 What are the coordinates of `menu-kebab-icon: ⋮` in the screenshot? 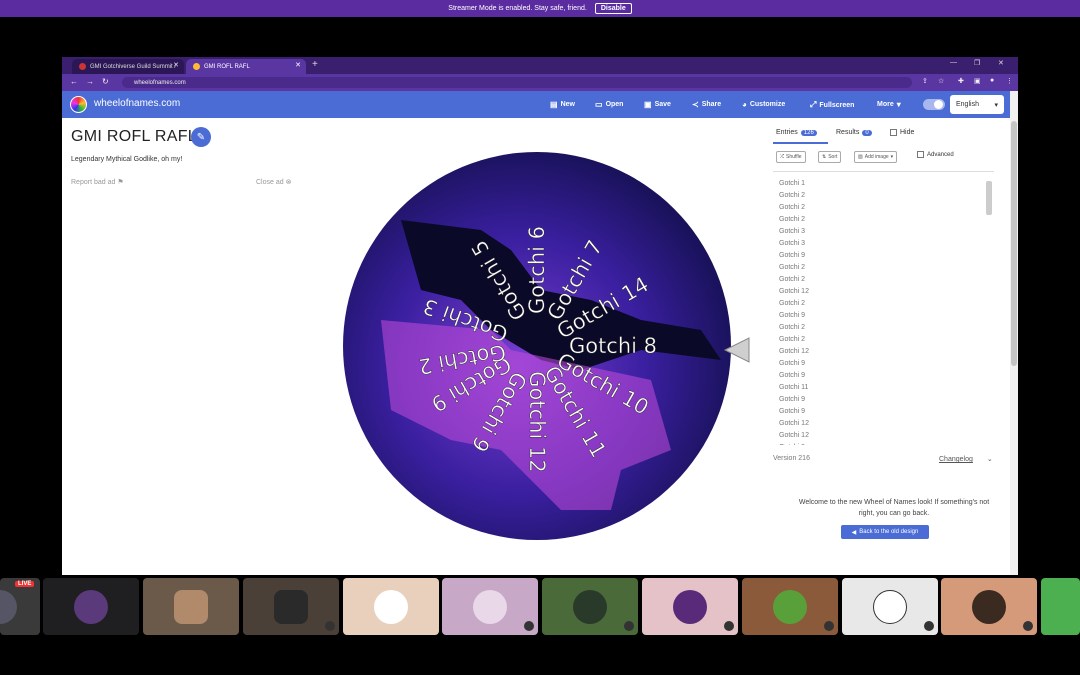 It's located at (1010, 81).